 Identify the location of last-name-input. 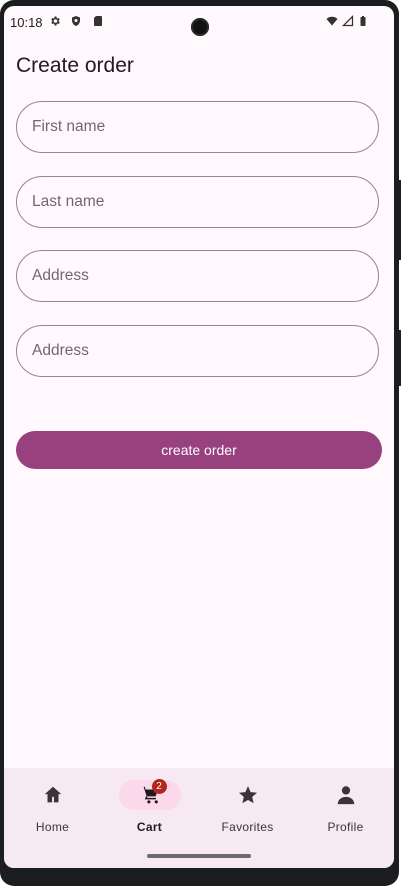
(197, 202).